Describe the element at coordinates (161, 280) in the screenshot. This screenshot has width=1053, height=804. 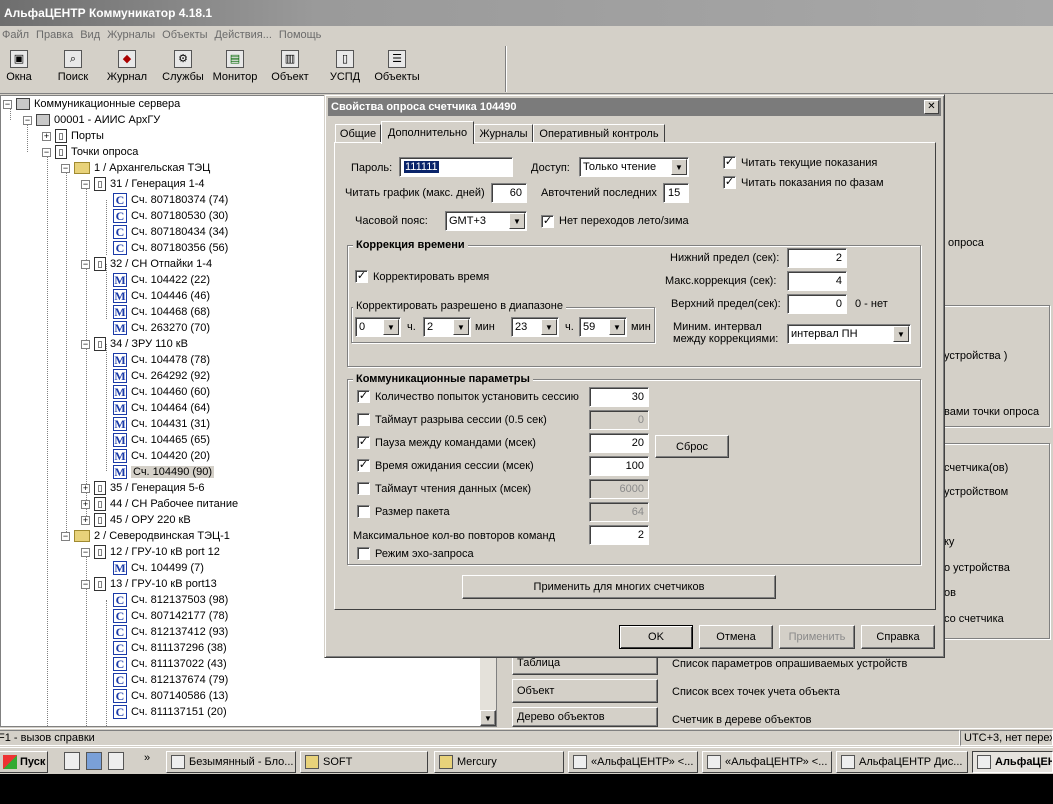
I see `tree-node-meter: M Сч. 104422 (22)` at that location.